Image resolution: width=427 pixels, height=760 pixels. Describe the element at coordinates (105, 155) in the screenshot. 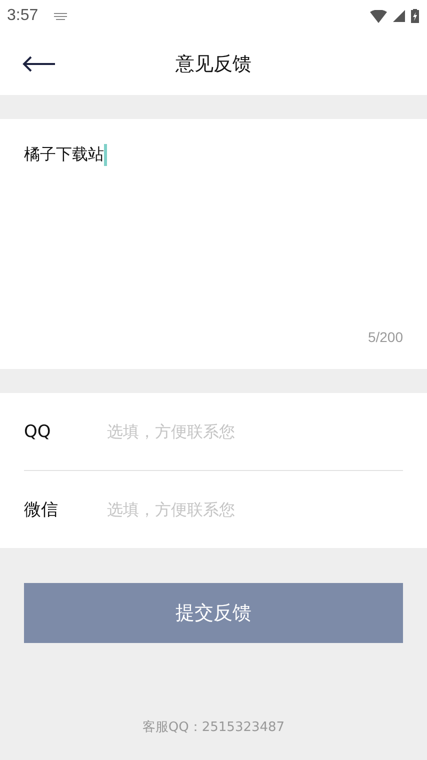

I see `text-cursor` at that location.